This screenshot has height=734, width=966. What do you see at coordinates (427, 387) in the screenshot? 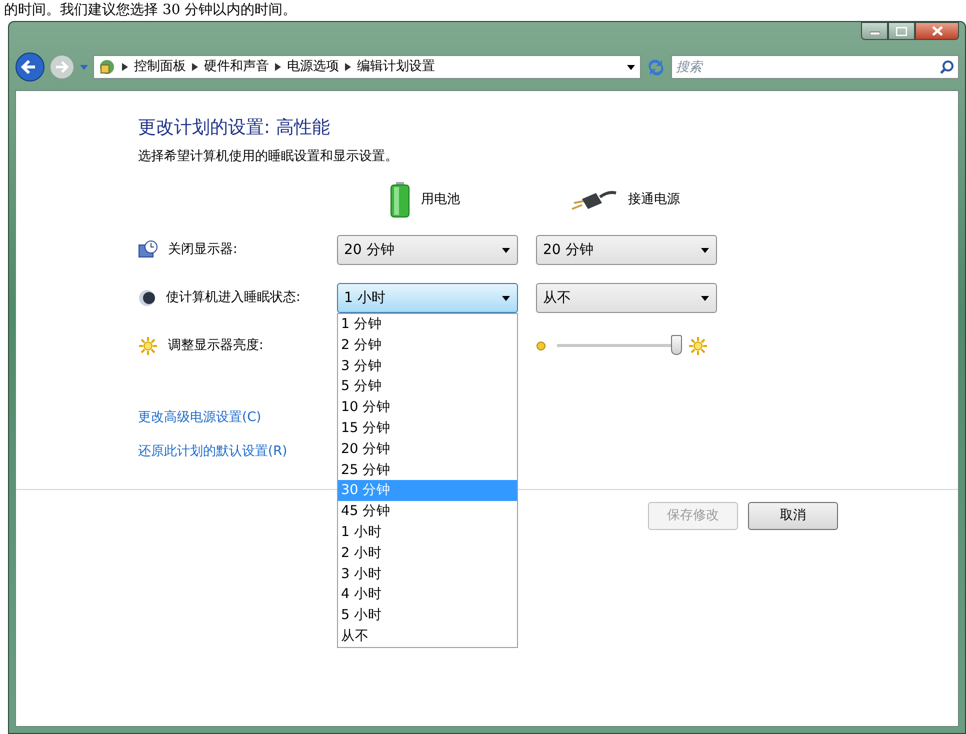
I see `dropdown-option: 5 分钟` at bounding box center [427, 387].